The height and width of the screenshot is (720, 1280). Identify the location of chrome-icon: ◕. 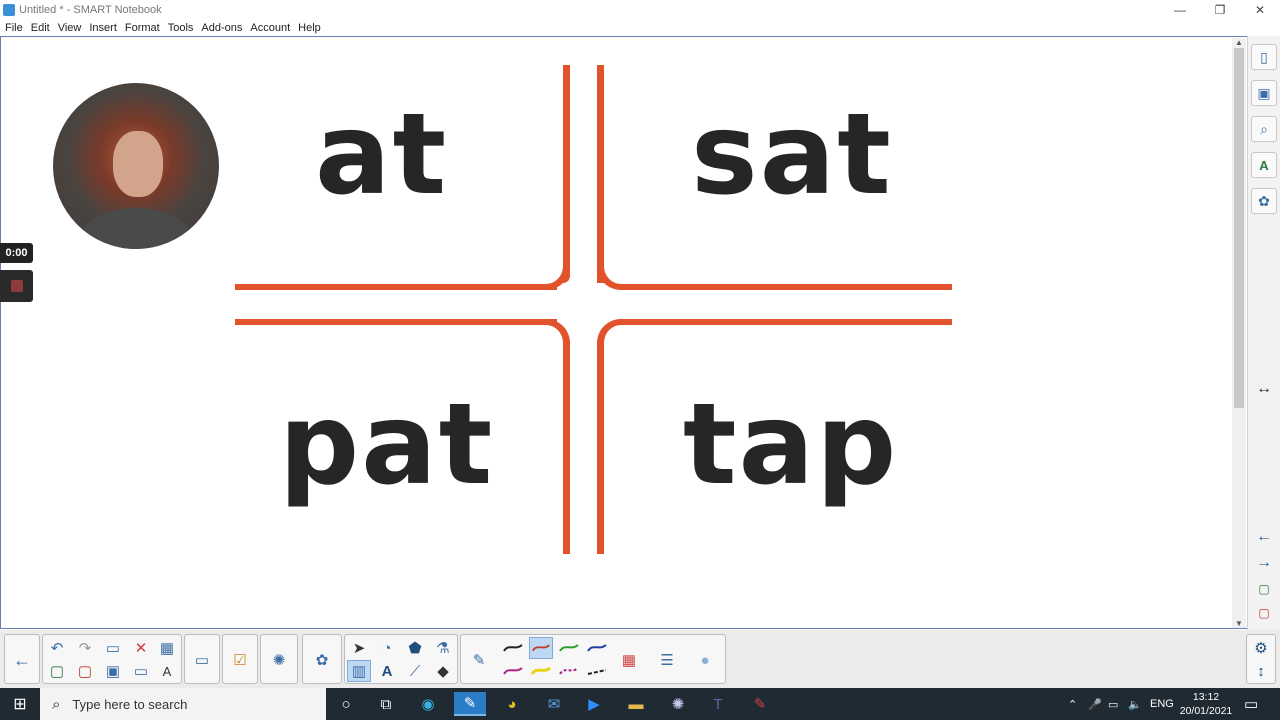
(512, 704).